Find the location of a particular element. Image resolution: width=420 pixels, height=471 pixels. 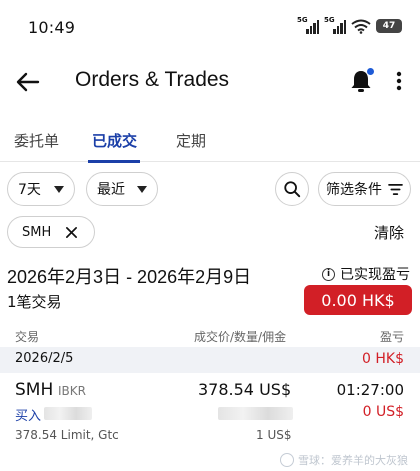

chip-label: SMH is located at coordinates (37, 232).